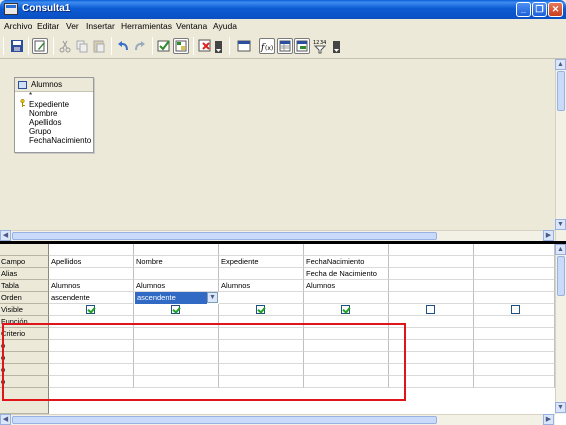 The width and height of the screenshot is (566, 425). I want to click on design-vertical-scrollbar: ▲ ▼, so click(560, 150).